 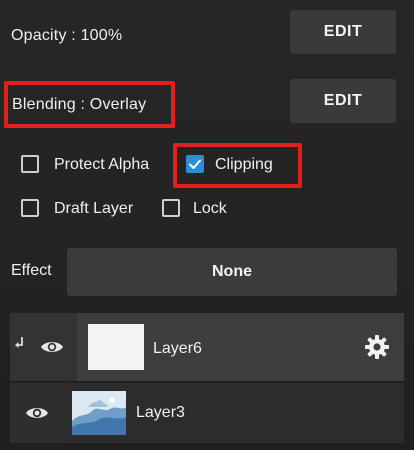 I want to click on lock-checkbox, so click(x=171, y=208).